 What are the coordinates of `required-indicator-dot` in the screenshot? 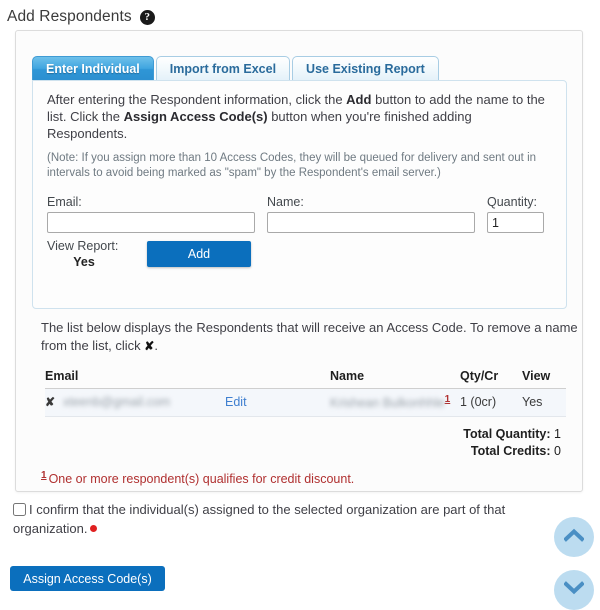 It's located at (94, 528).